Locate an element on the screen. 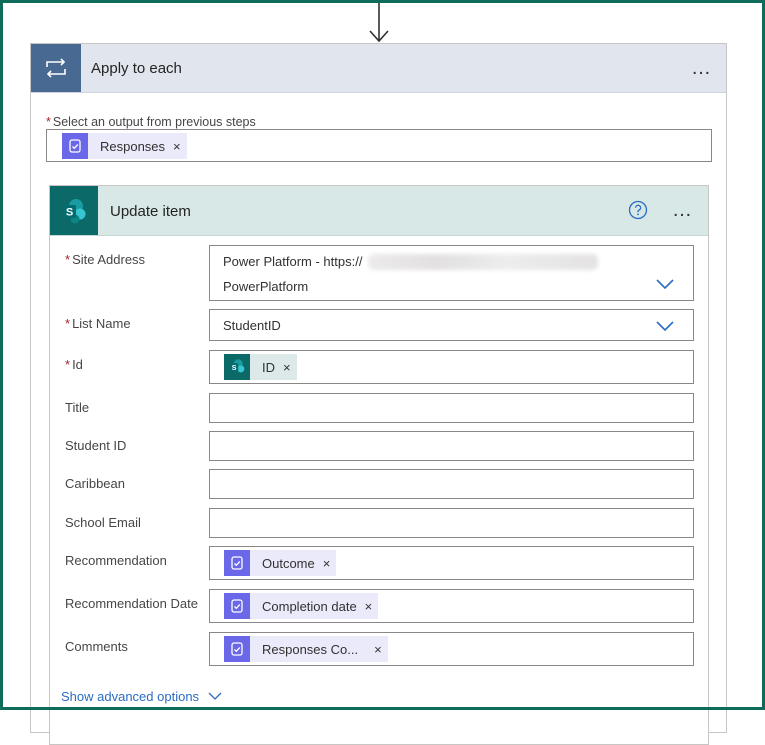  caribbean-label: Caribbean is located at coordinates (95, 483).